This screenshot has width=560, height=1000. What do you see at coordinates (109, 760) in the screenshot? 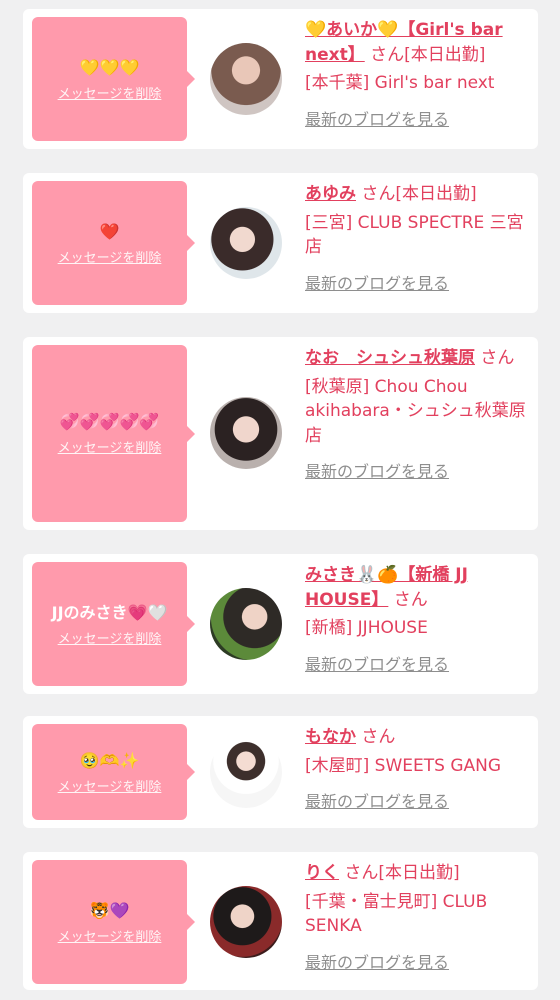
I see `message-text: 🥹🫶✨` at bounding box center [109, 760].